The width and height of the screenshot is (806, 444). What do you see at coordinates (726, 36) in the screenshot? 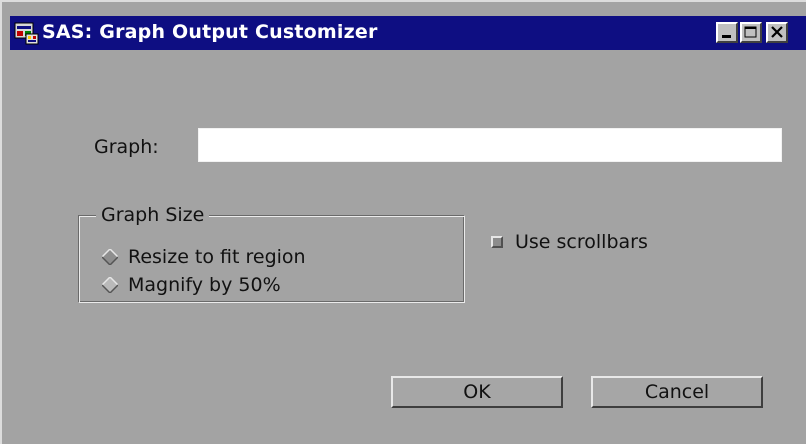
I see `minimize-icon` at bounding box center [726, 36].